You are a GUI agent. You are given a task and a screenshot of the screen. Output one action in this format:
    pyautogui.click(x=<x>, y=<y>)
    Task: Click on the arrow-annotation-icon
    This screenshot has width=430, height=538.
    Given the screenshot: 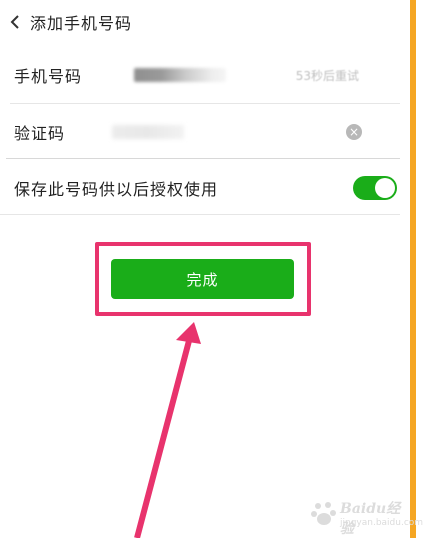 What is the action you would take?
    pyautogui.click(x=167, y=430)
    